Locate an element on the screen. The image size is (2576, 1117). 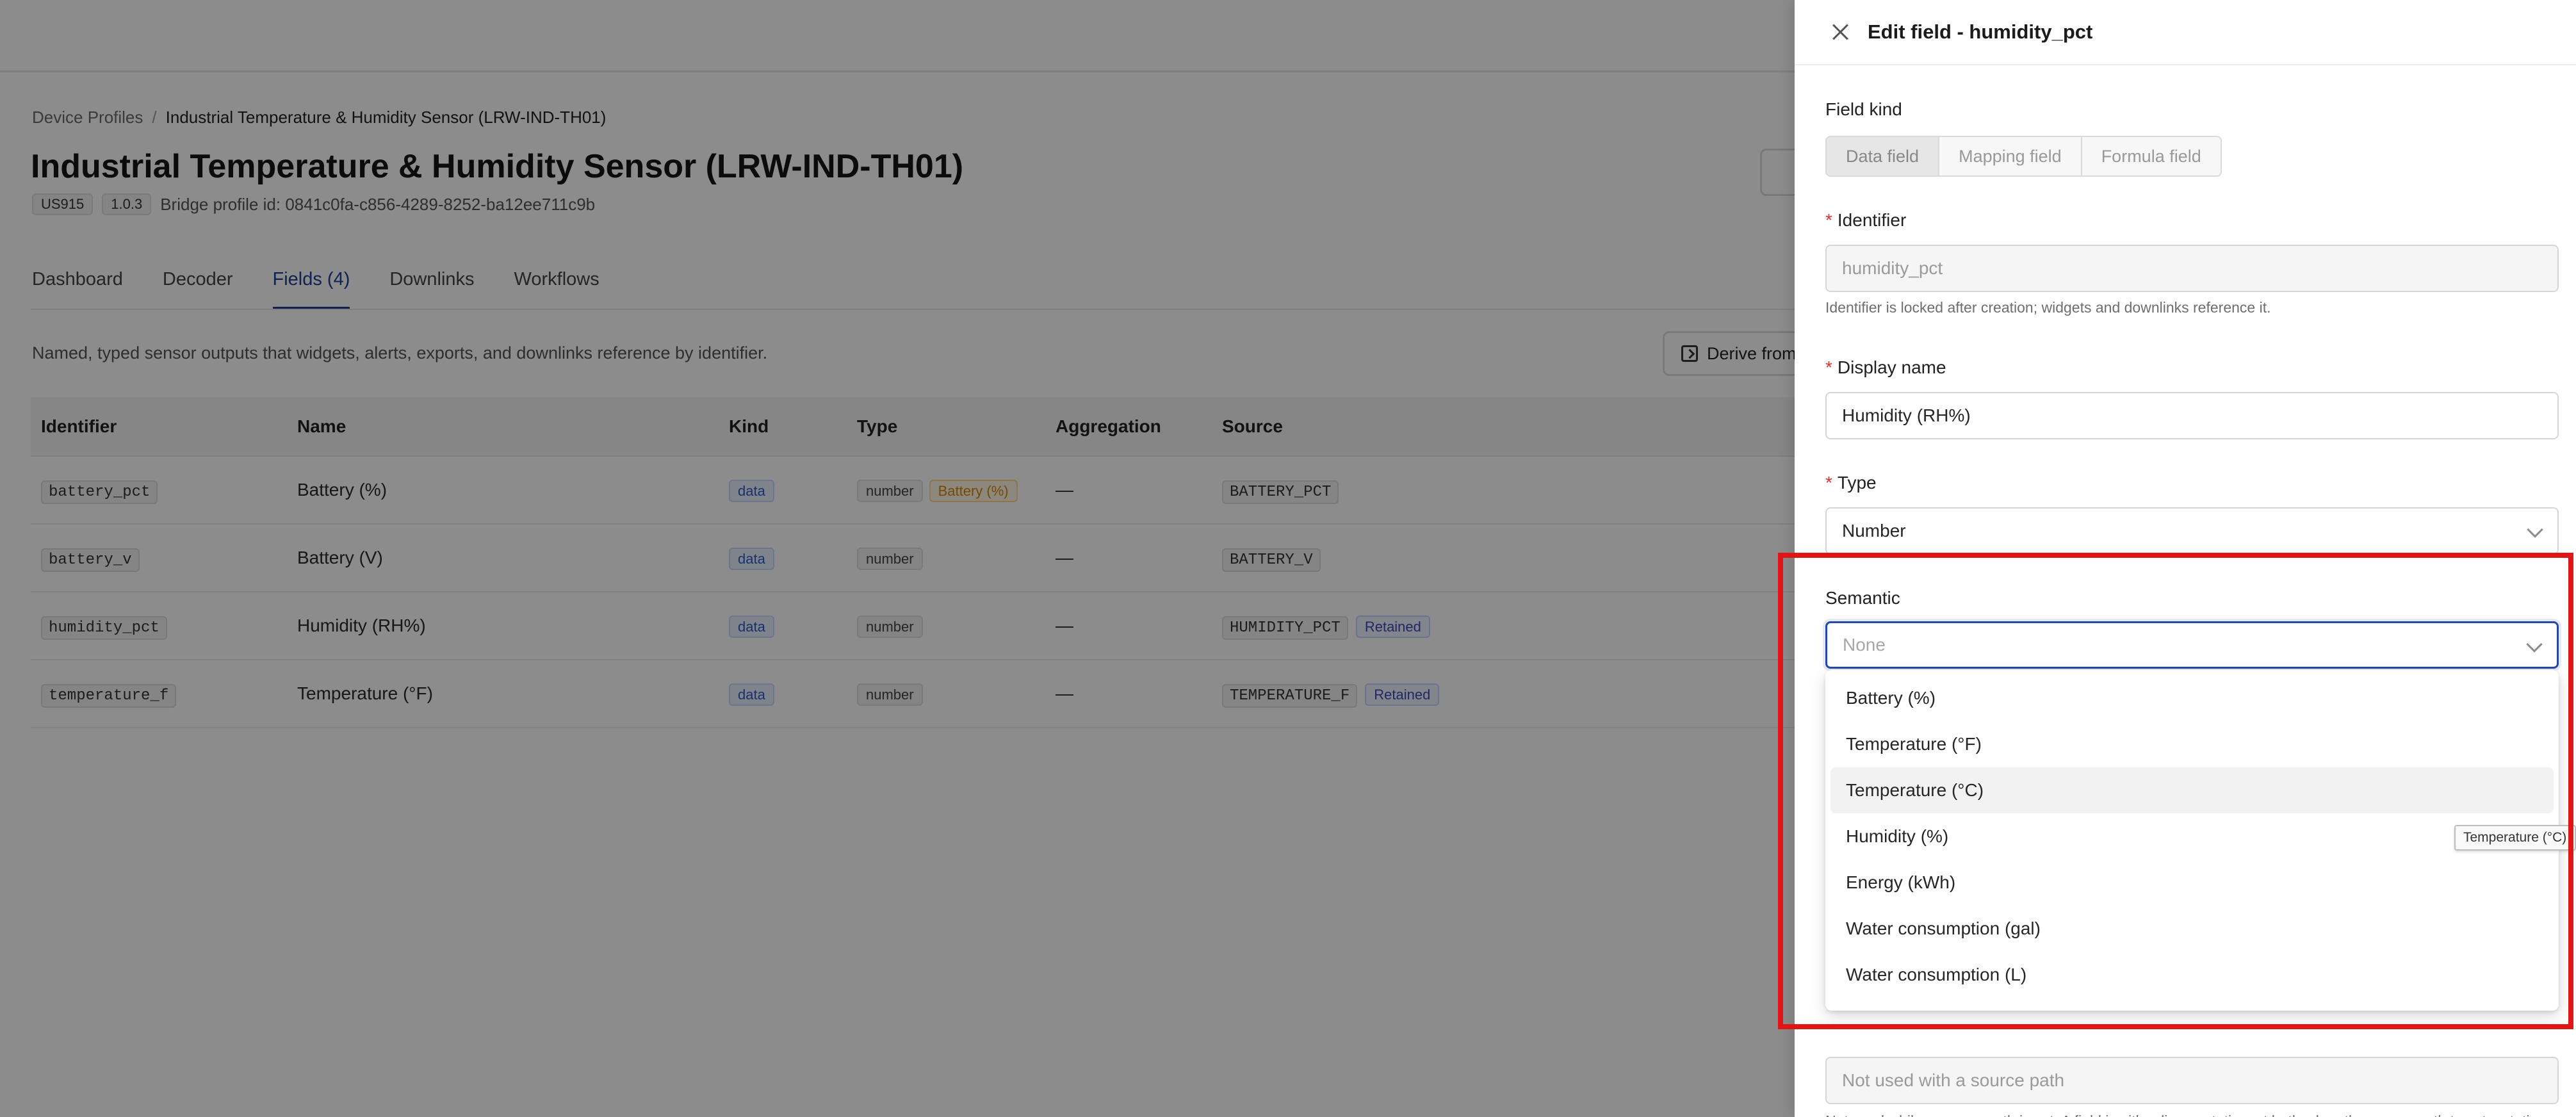
display-name-input: Humidity (RH%) is located at coordinates (2192, 415).